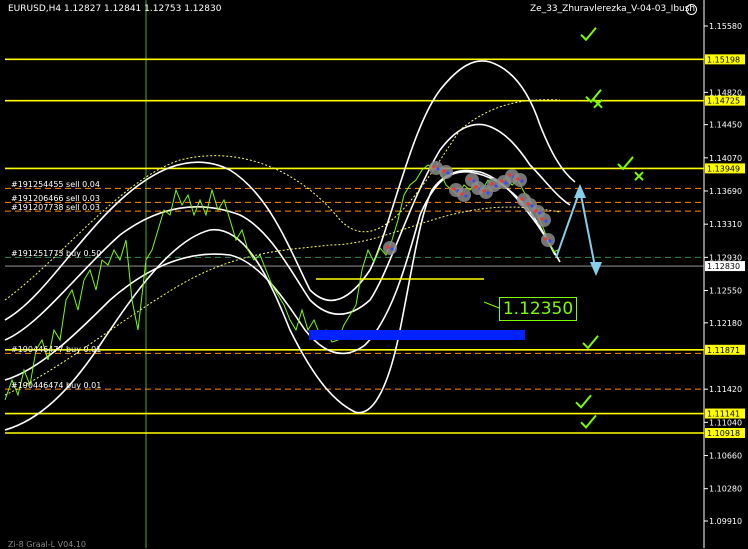 The image size is (748, 549). I want to click on axis-tick-label: 1.10660, so click(725, 456).